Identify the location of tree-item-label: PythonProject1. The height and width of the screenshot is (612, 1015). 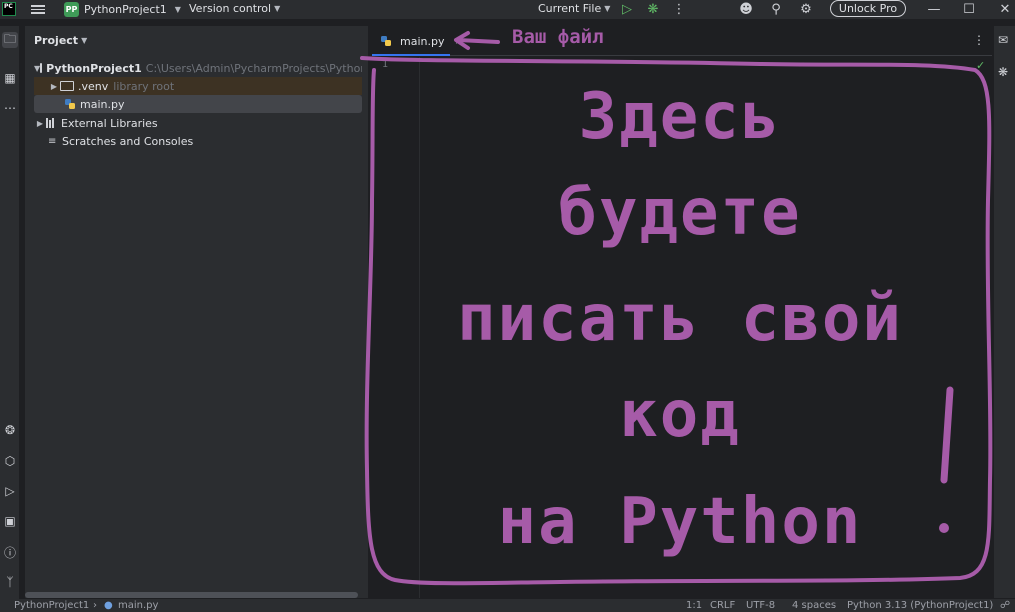
(94, 68).